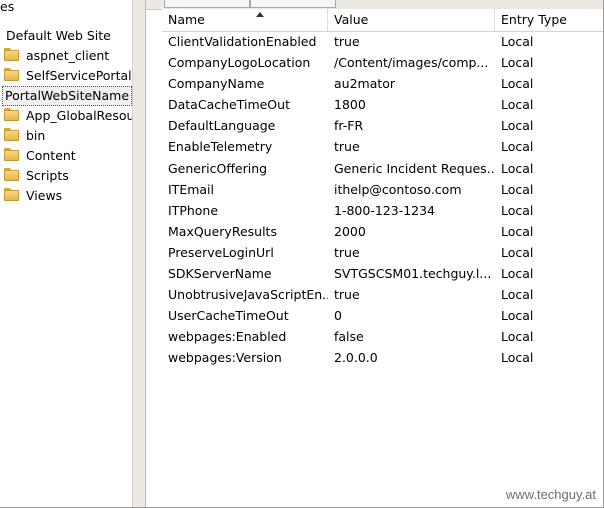  What do you see at coordinates (79, 75) in the screenshot?
I see `tree-item-label: SelfServicePortal` at bounding box center [79, 75].